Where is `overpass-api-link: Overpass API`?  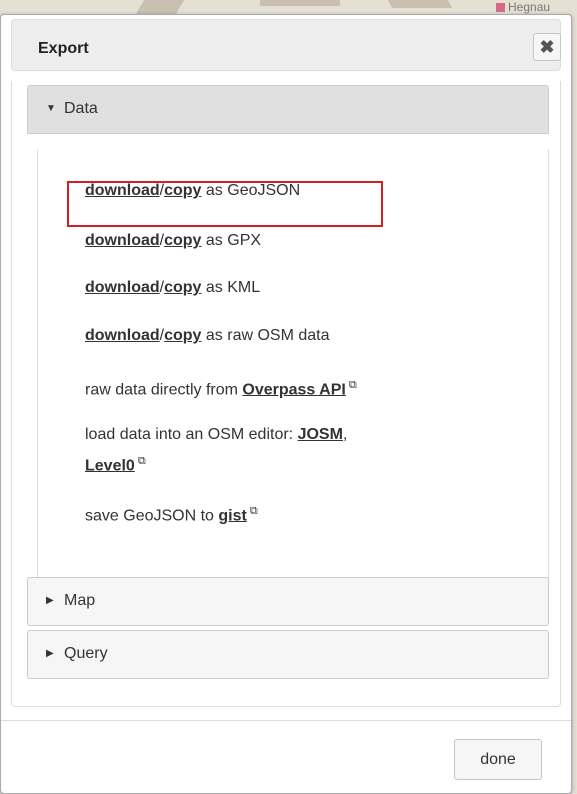
overpass-api-link: Overpass API is located at coordinates (293, 389).